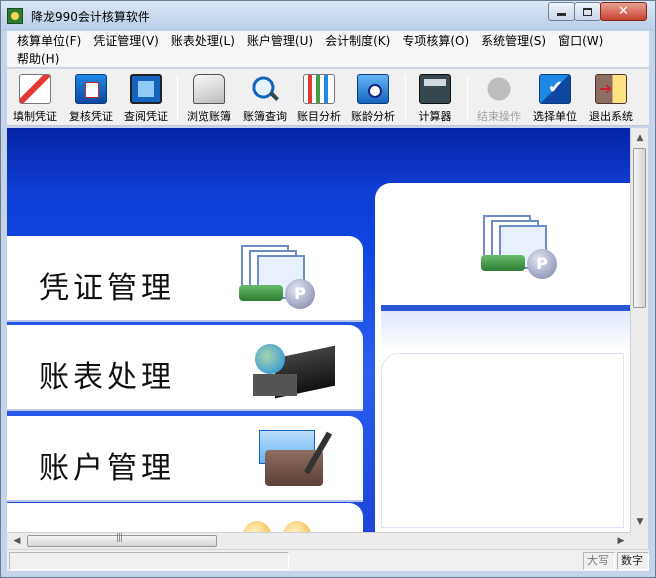 The height and width of the screenshot is (578, 656). What do you see at coordinates (270, 359) in the screenshot?
I see `globe-icon` at bounding box center [270, 359].